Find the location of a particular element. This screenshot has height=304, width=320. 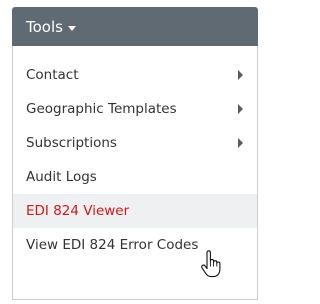

menu-item-audit-logs: Audit Logs is located at coordinates (135, 177).